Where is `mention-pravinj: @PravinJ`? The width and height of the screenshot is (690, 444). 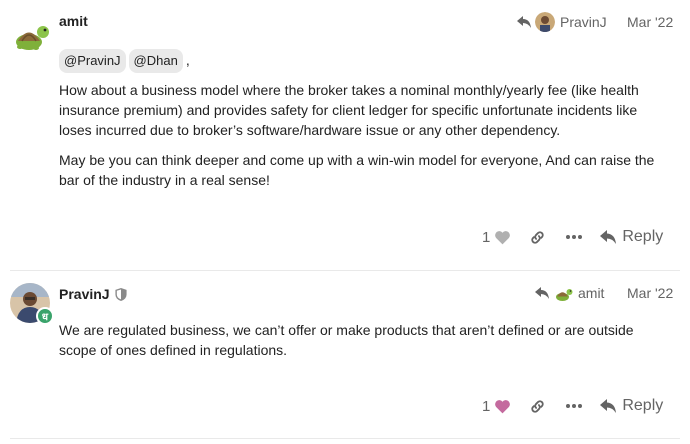 mention-pravinj: @PravinJ is located at coordinates (92, 61).